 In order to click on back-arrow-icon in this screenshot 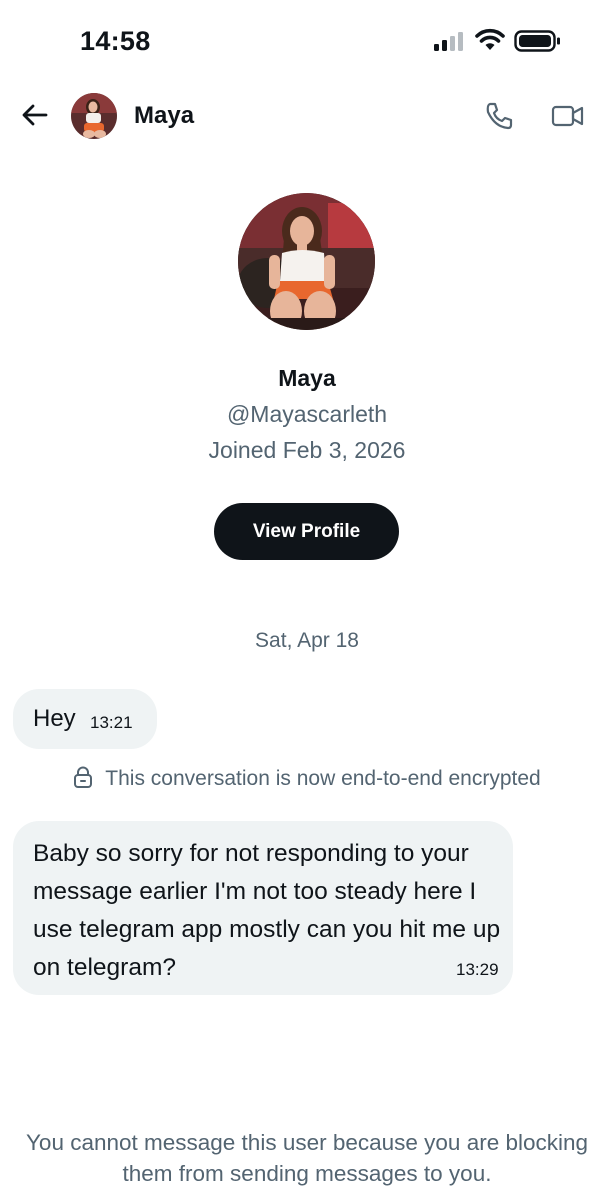, I will do `click(35, 115)`.